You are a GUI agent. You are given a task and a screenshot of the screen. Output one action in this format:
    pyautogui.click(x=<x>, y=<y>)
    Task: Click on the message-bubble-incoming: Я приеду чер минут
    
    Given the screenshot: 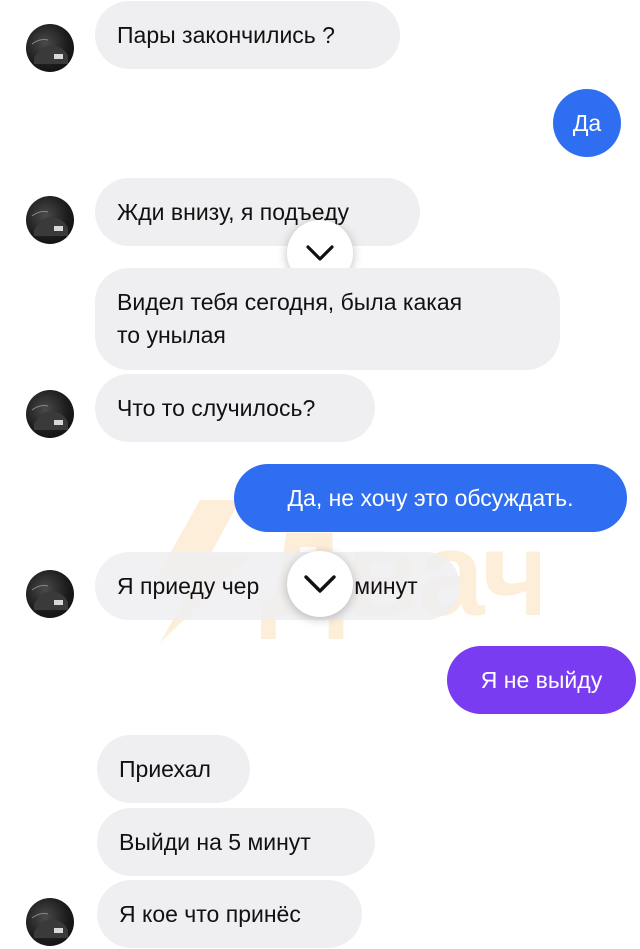 What is the action you would take?
    pyautogui.click(x=277, y=586)
    